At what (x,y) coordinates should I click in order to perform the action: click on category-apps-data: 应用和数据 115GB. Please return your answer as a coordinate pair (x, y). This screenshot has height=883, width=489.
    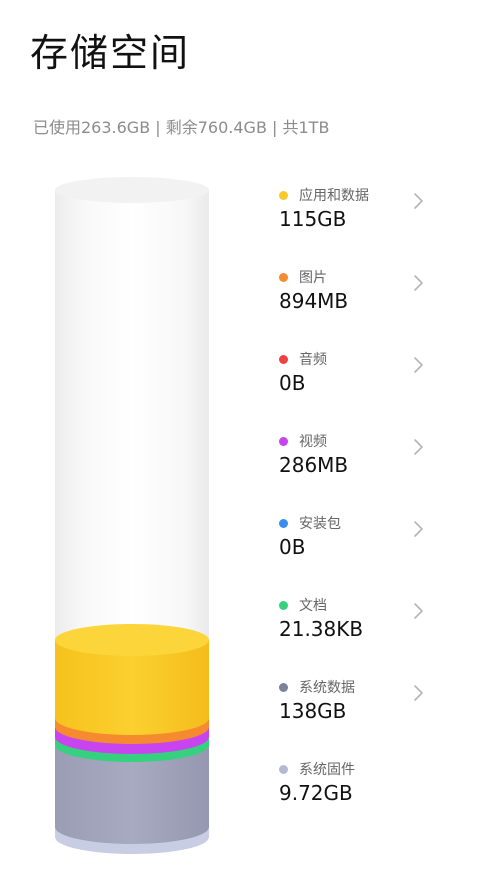
    Looking at the image, I should click on (354, 215).